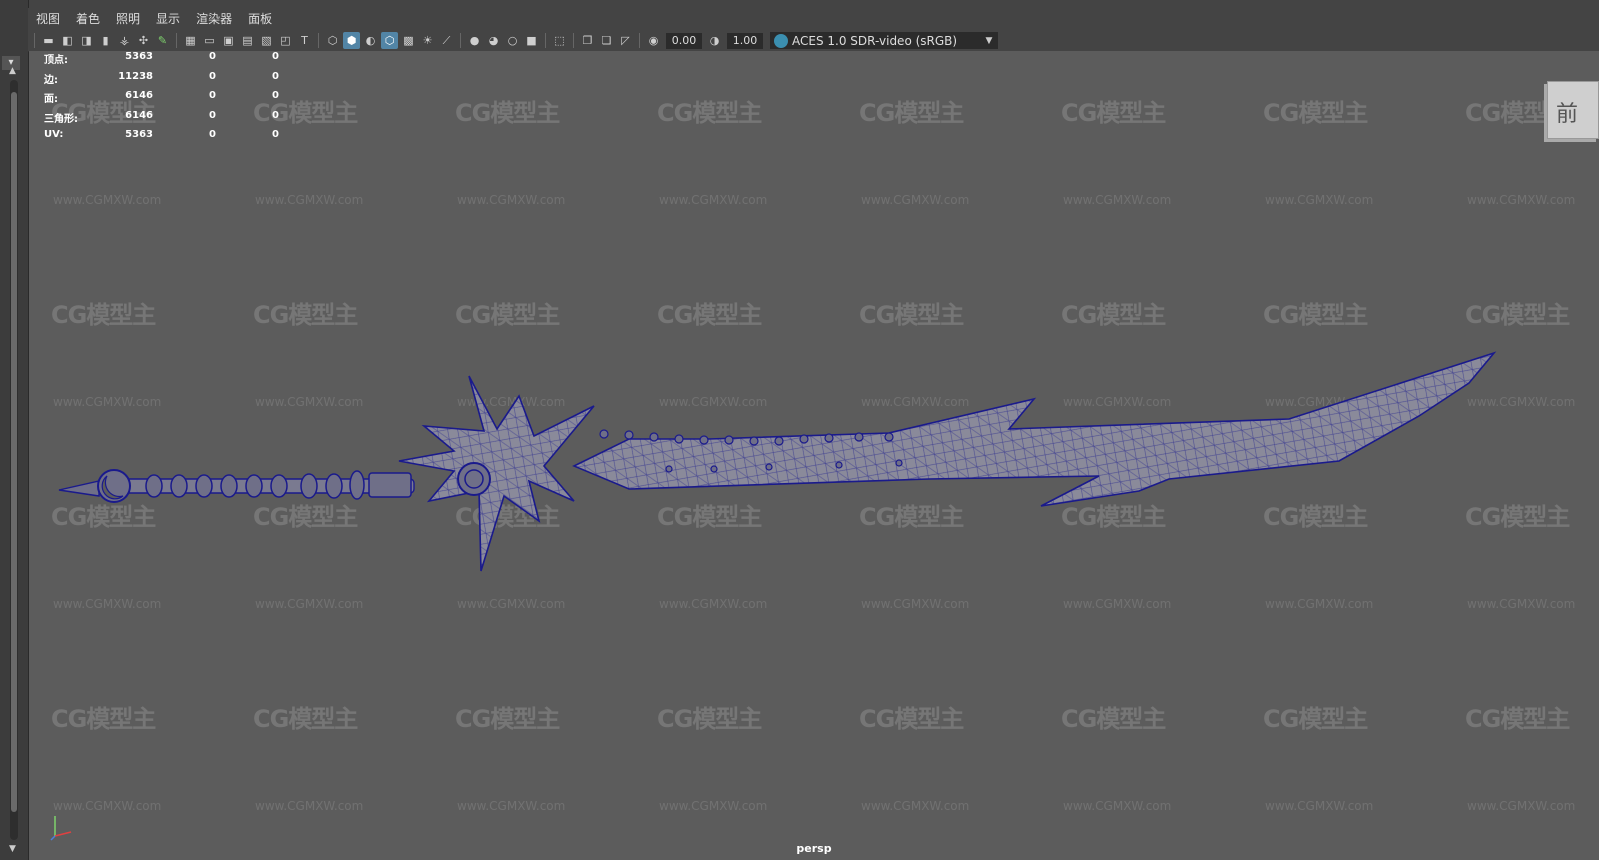 The image size is (1599, 860). What do you see at coordinates (559, 40) in the screenshot?
I see `isolate-select-icon: ⬚` at bounding box center [559, 40].